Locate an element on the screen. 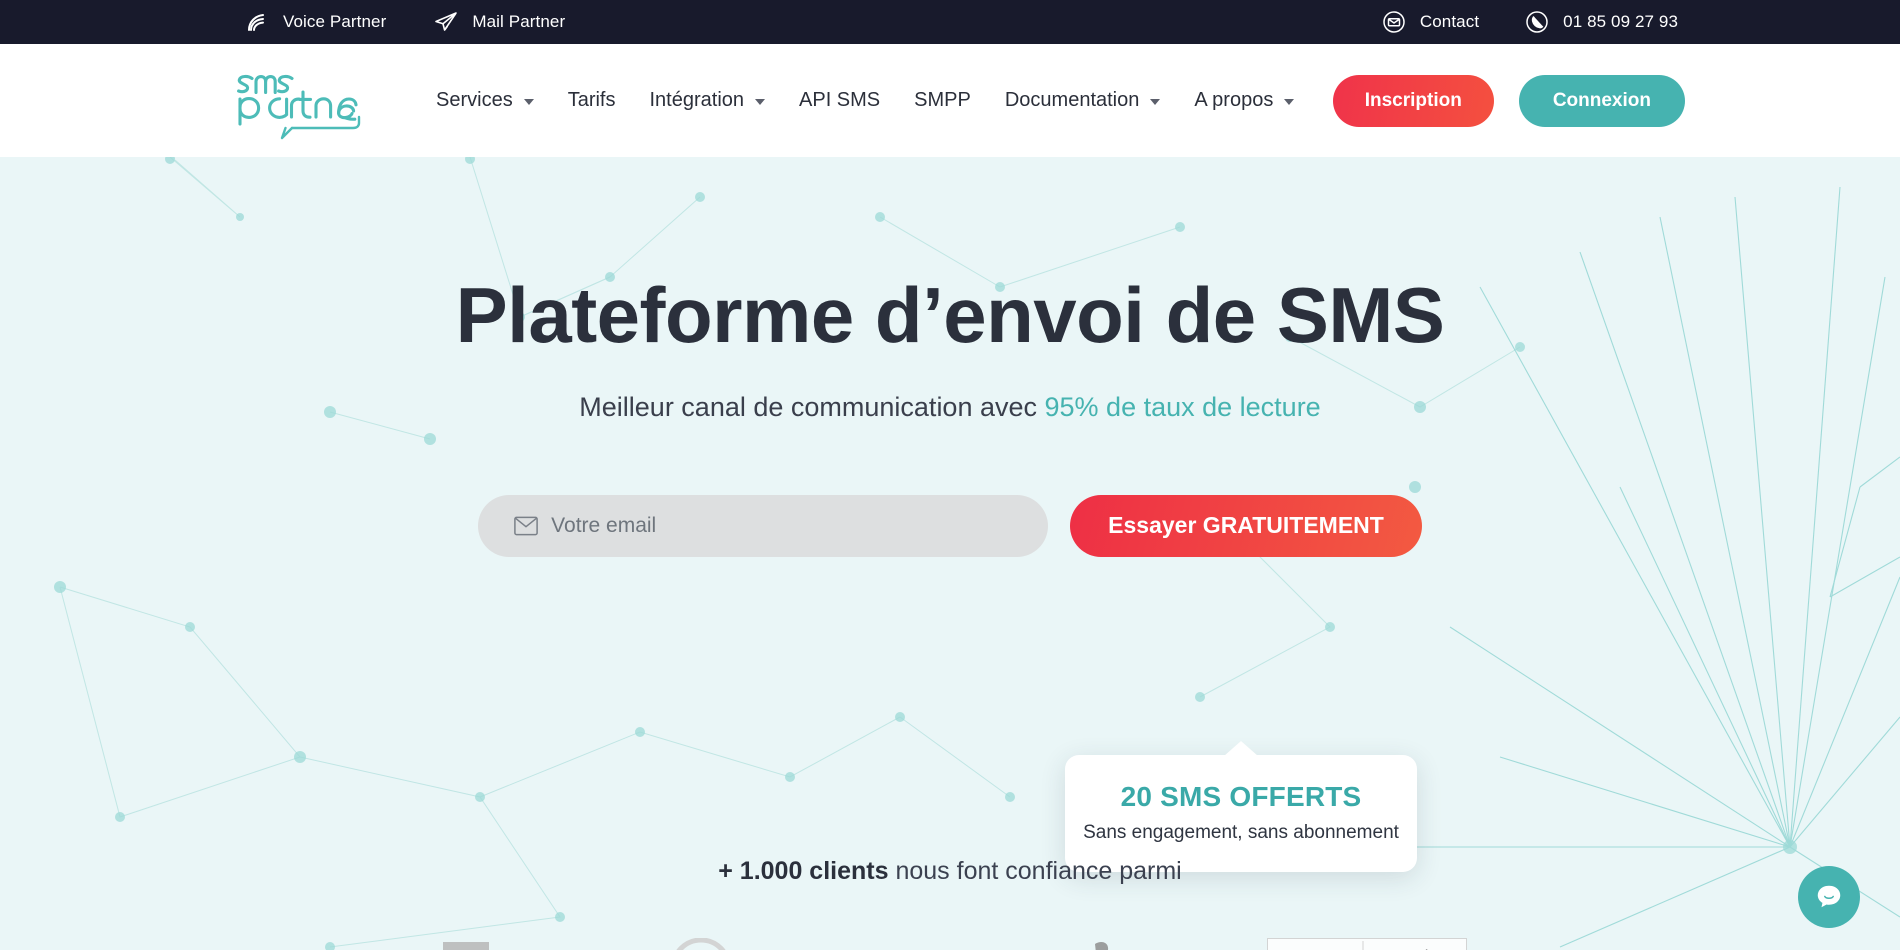 The image size is (1900, 950). chat-bubble-icon is located at coordinates (1829, 897).